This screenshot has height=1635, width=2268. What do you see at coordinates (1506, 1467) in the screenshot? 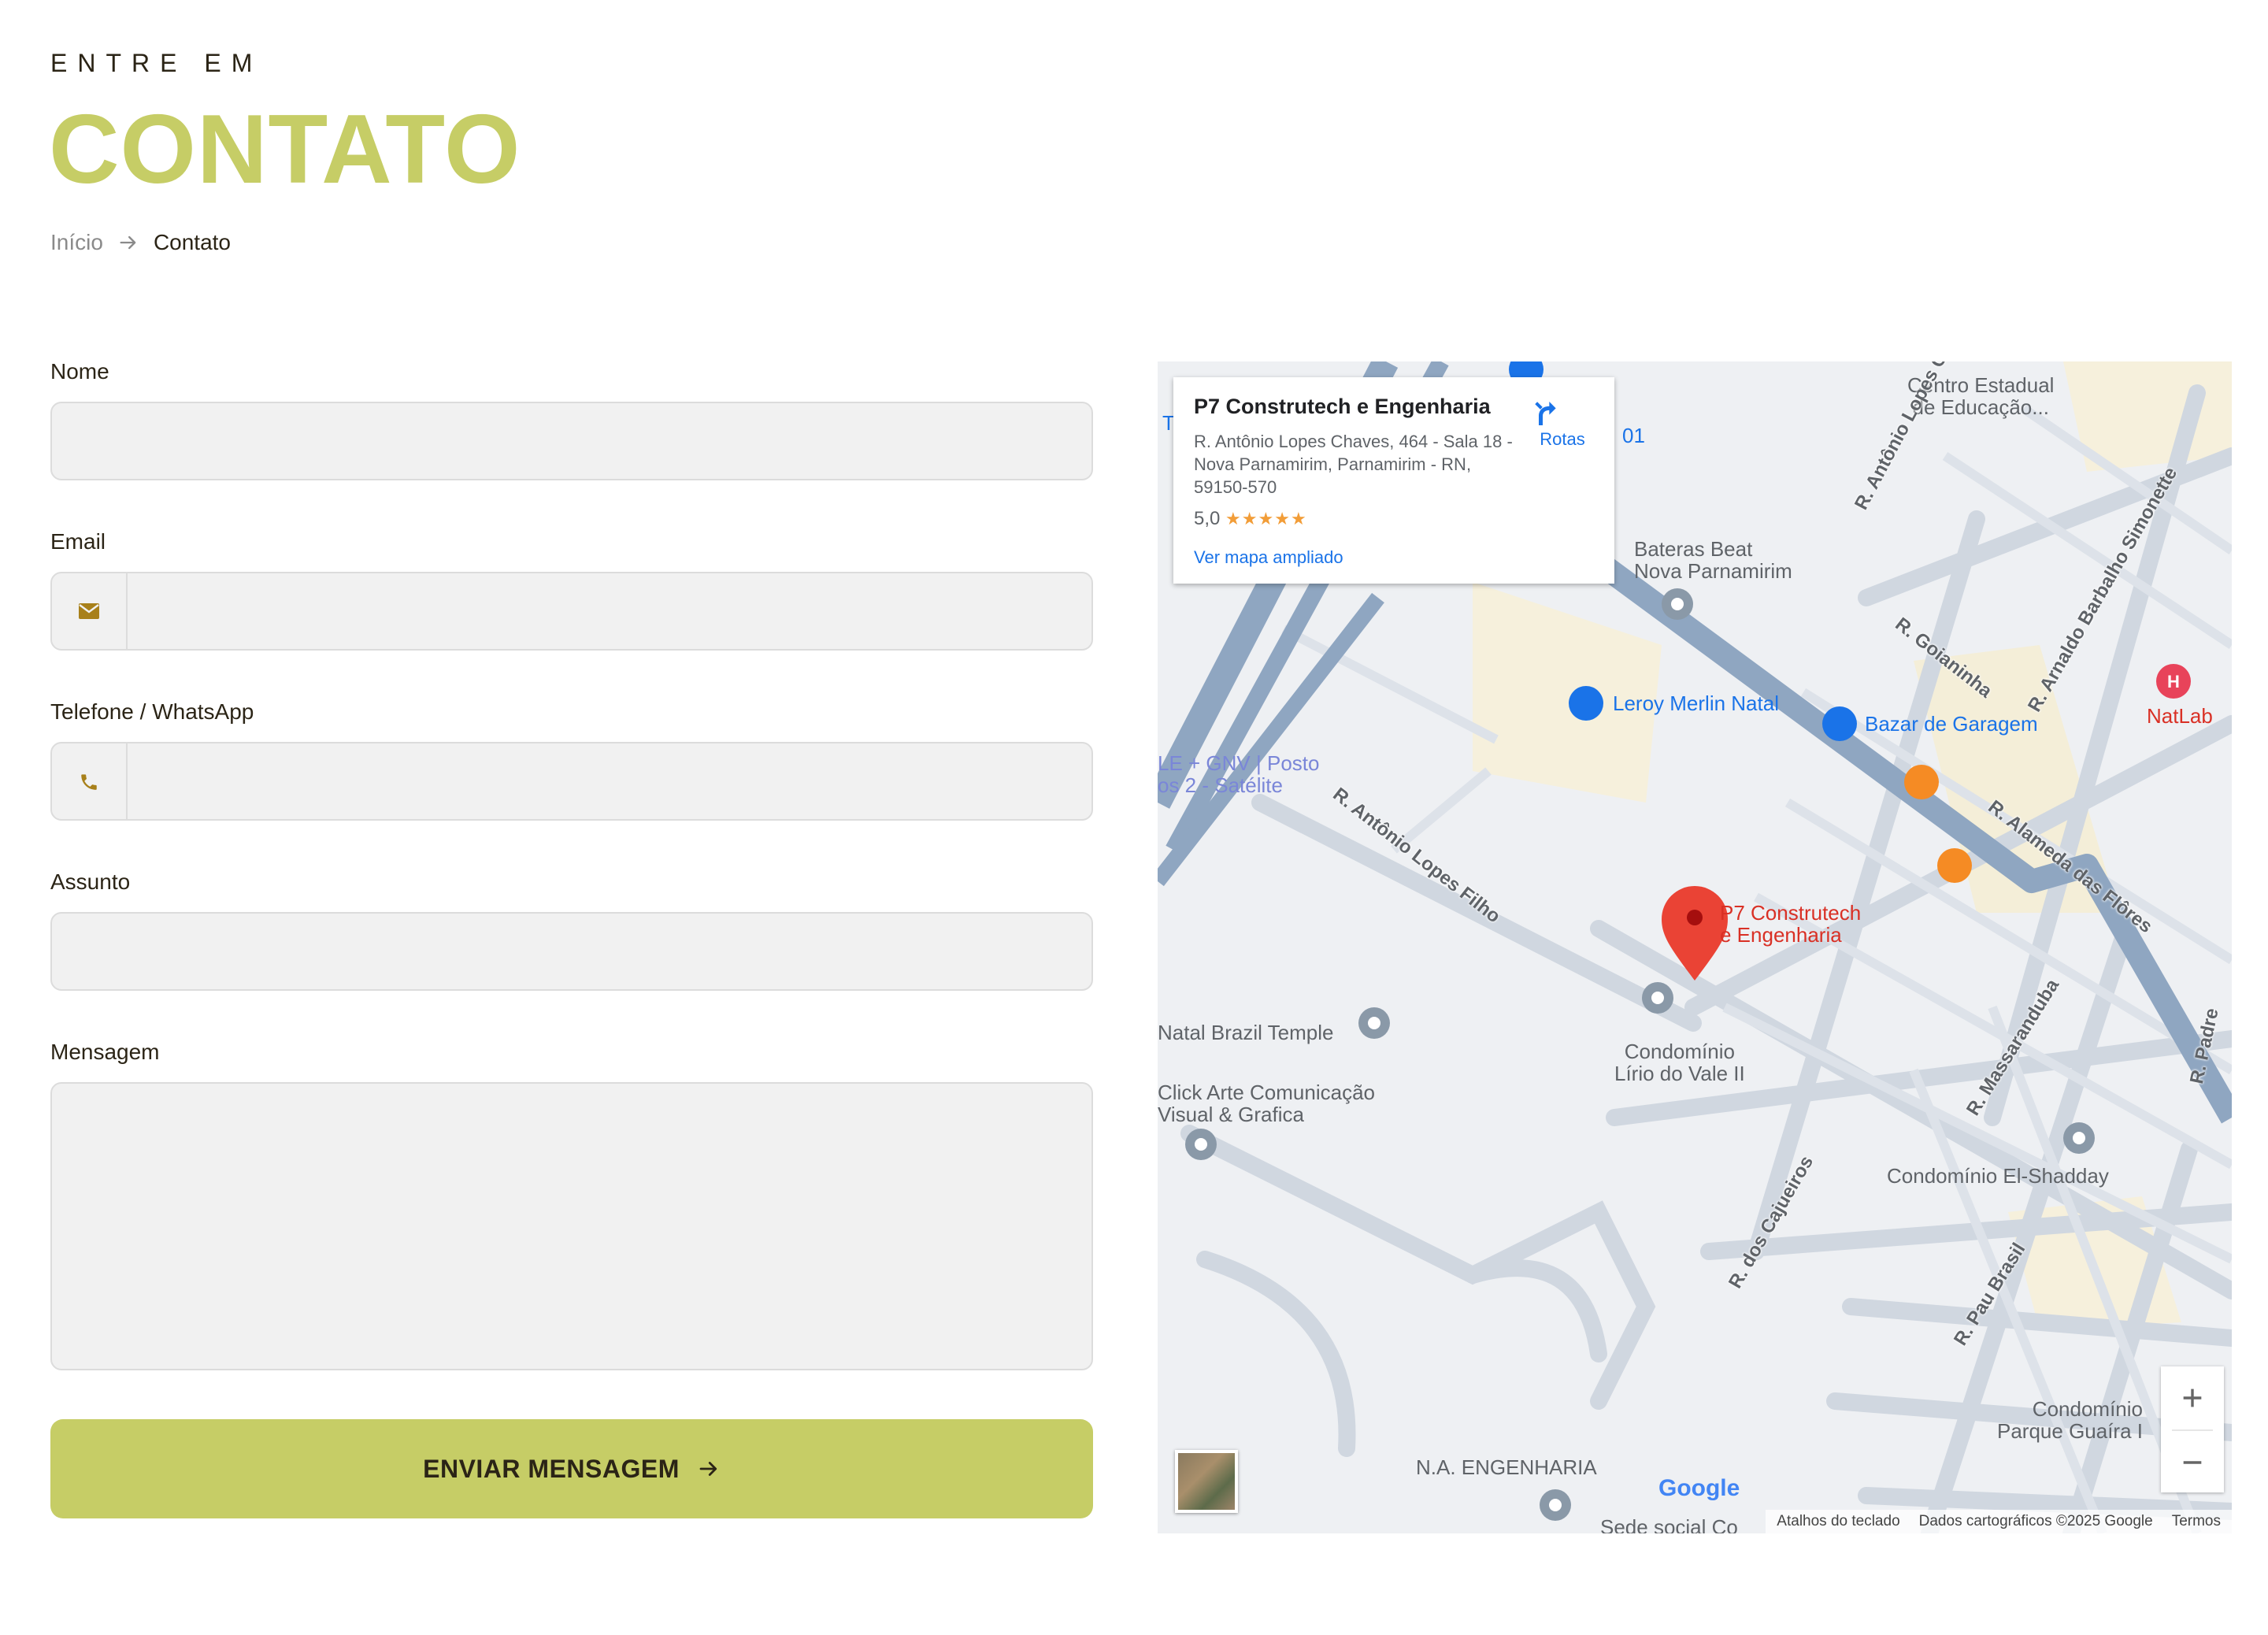
I see `map-label-na-engenharia: N.A. ENGENHARIA` at bounding box center [1506, 1467].